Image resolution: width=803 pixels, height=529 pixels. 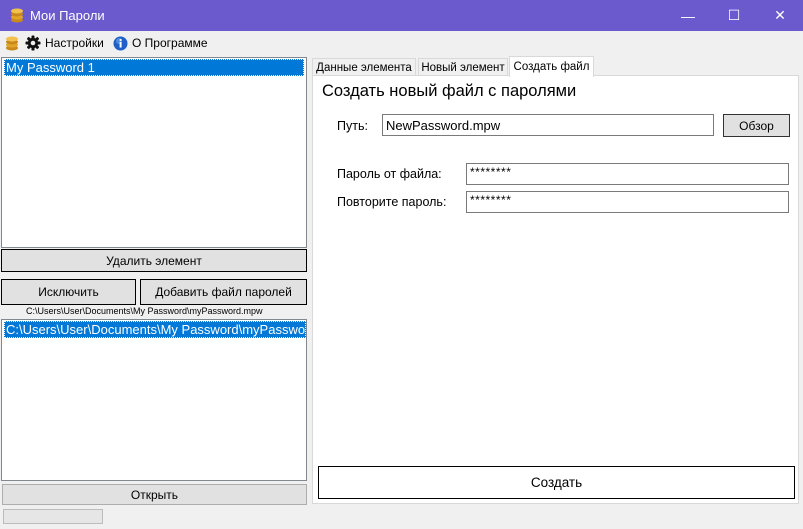 I want to click on exclude-button: Исключить, so click(x=68, y=292).